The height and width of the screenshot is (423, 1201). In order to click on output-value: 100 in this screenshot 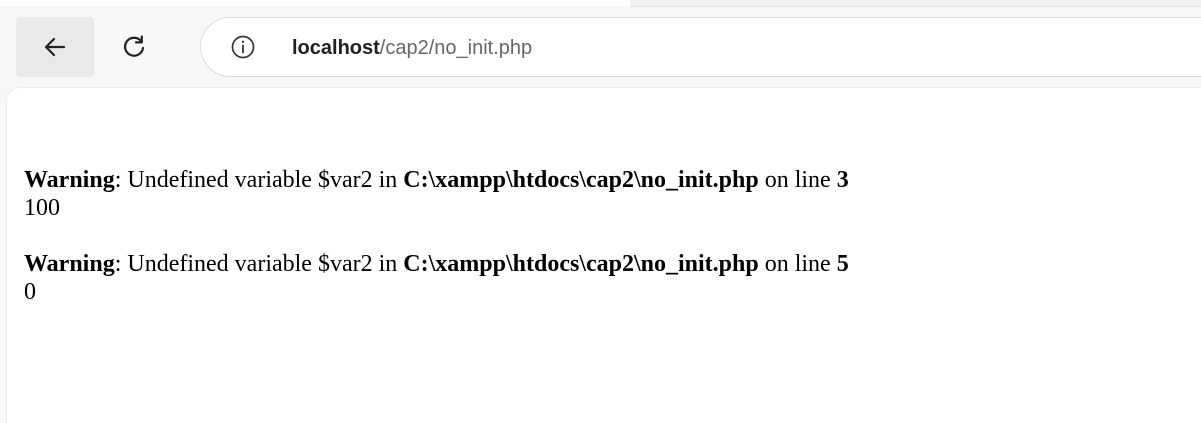, I will do `click(42, 208)`.